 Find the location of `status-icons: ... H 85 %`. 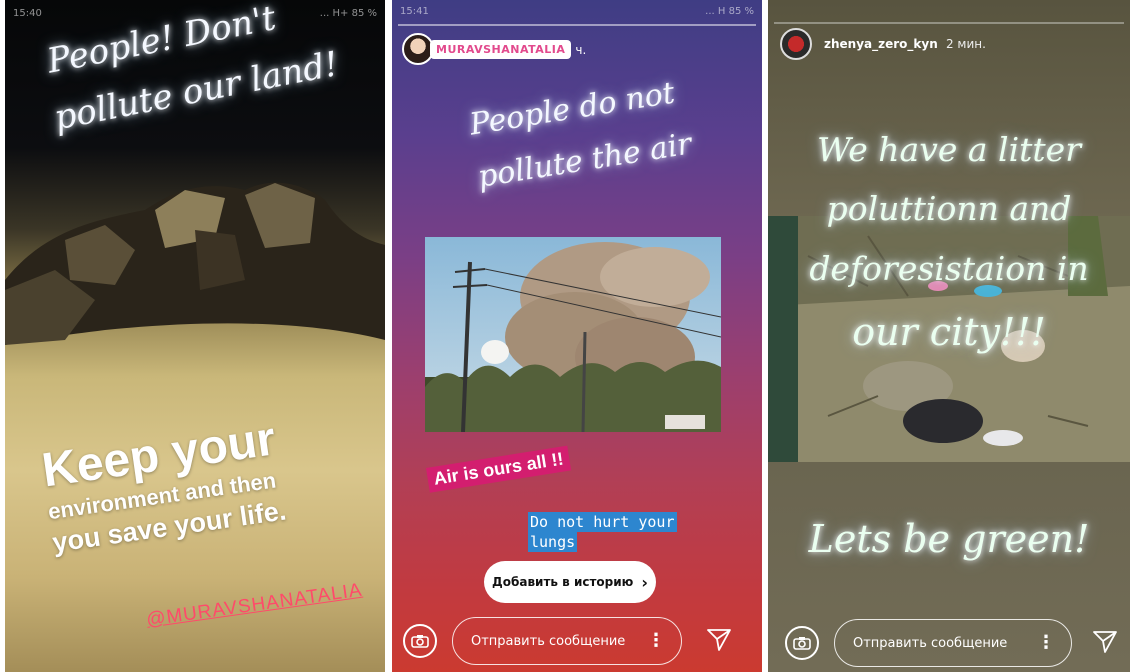

status-icons: ... H 85 % is located at coordinates (729, 11).